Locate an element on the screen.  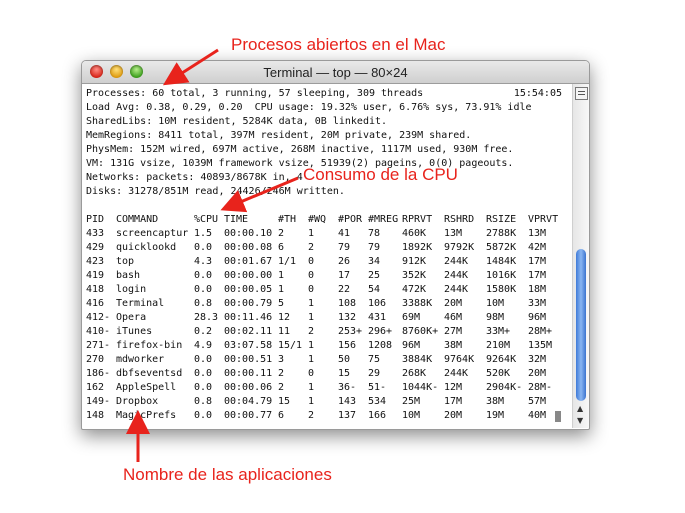
cell-time: 00:00.06 is located at coordinates (248, 387).